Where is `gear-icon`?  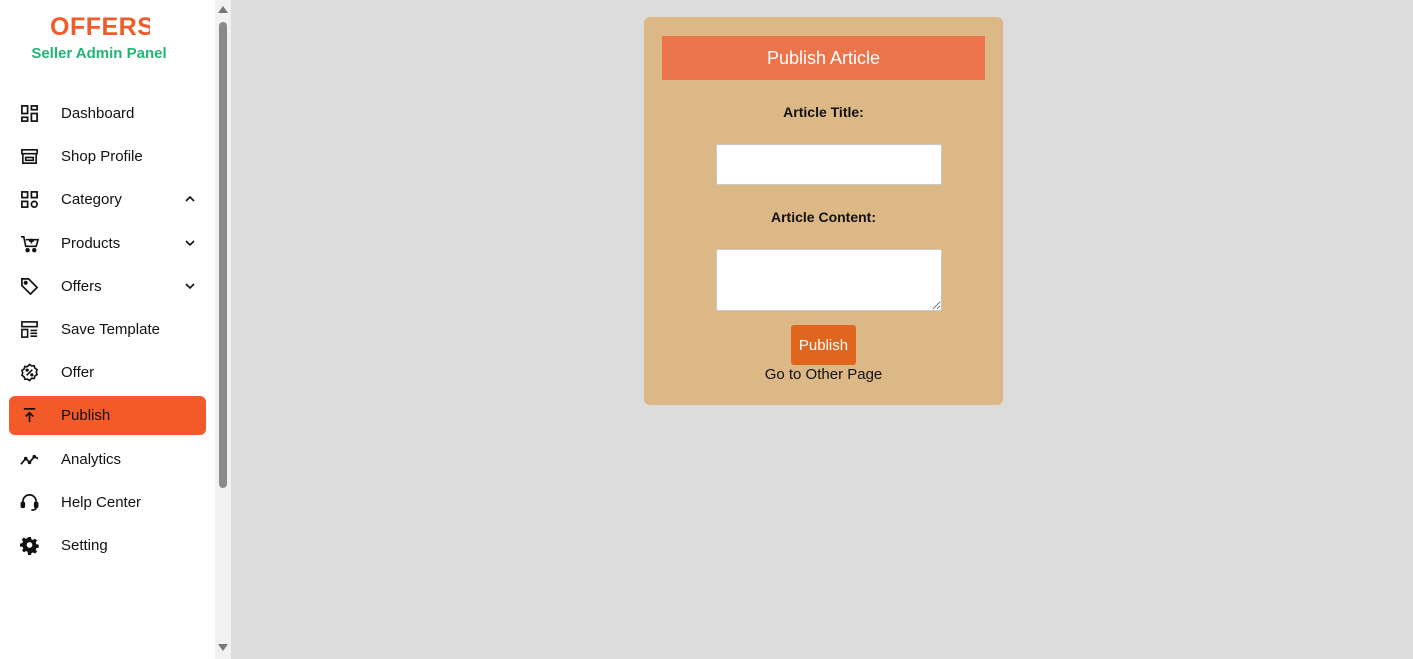
gear-icon is located at coordinates (29, 545).